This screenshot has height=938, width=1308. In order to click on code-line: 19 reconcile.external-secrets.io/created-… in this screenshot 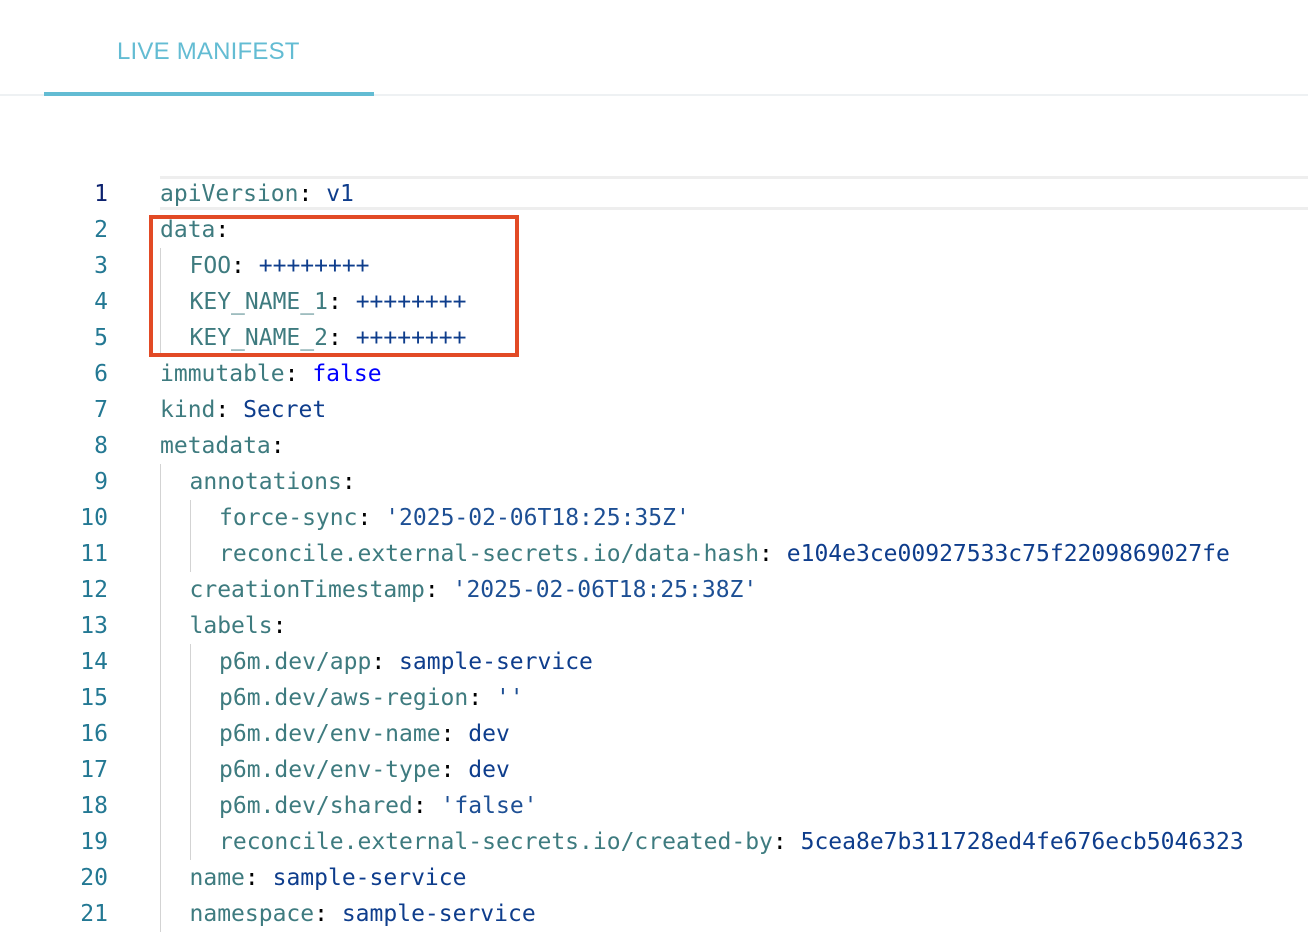, I will do `click(654, 842)`.